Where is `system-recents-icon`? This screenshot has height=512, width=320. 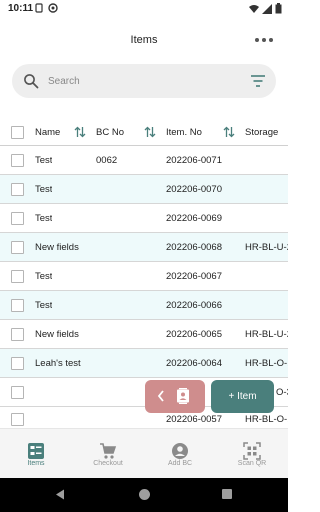 system-recents-icon is located at coordinates (227, 494).